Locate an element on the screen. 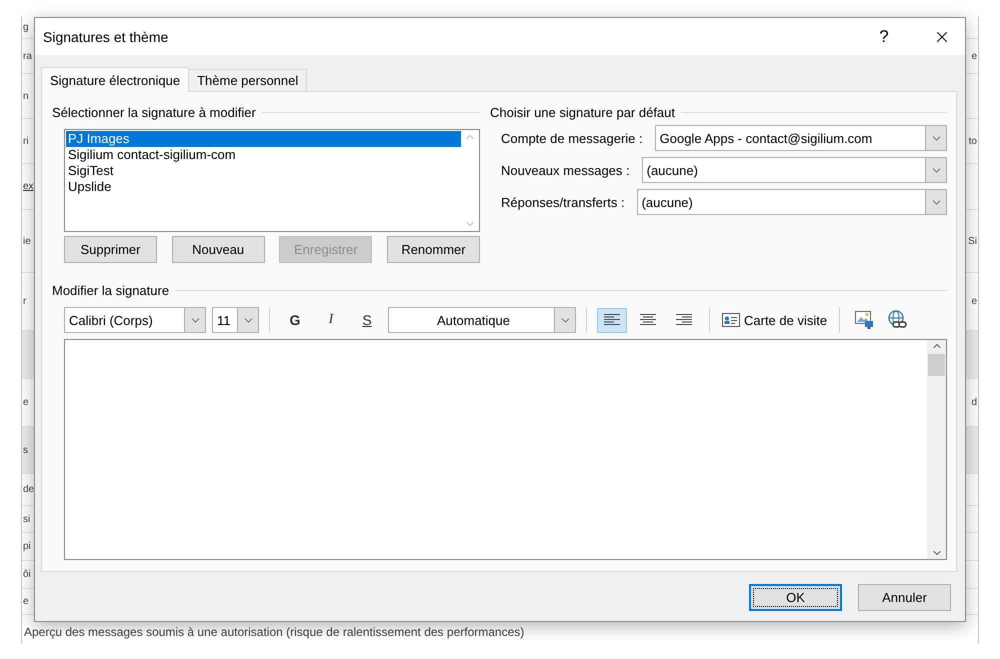 The image size is (1000, 659). label: to is located at coordinates (973, 141).